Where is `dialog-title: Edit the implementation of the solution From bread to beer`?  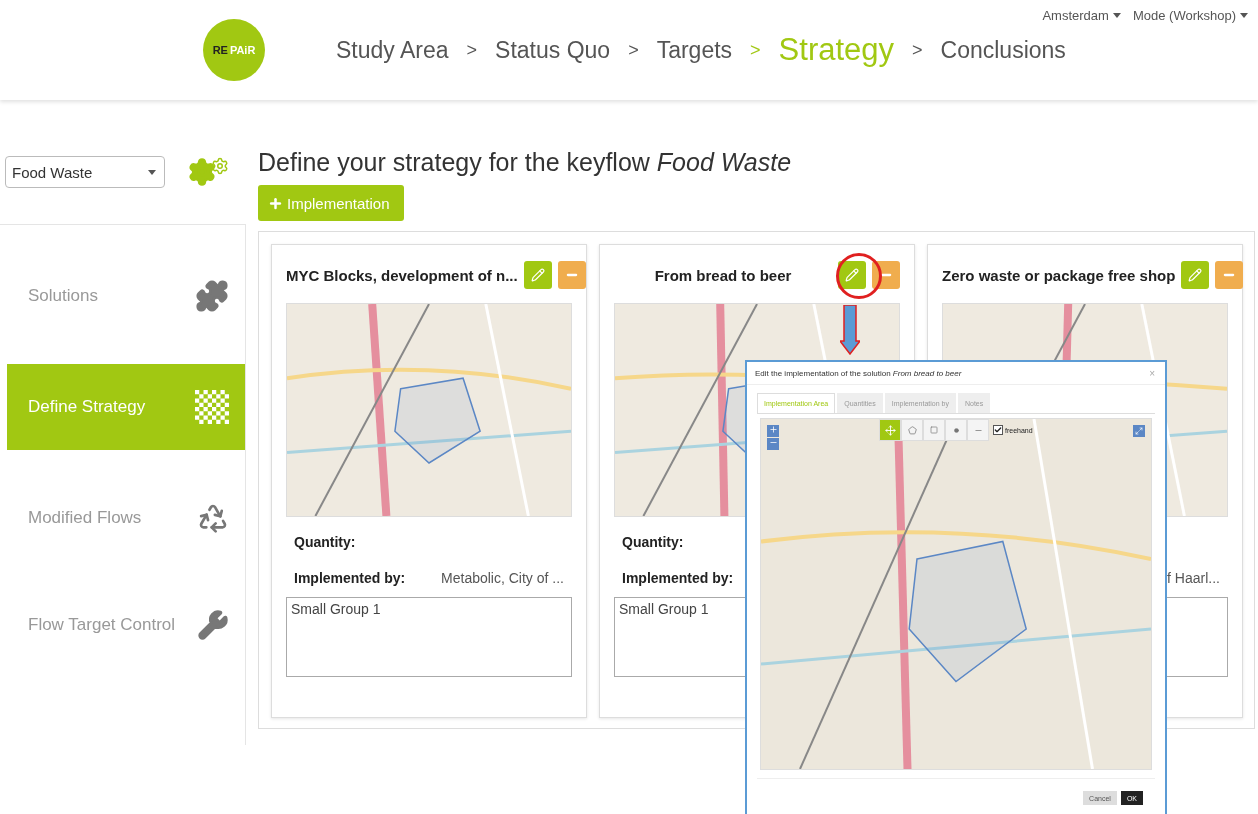
dialog-title: Edit the implementation of the solution From bread to beer is located at coordinates (858, 373).